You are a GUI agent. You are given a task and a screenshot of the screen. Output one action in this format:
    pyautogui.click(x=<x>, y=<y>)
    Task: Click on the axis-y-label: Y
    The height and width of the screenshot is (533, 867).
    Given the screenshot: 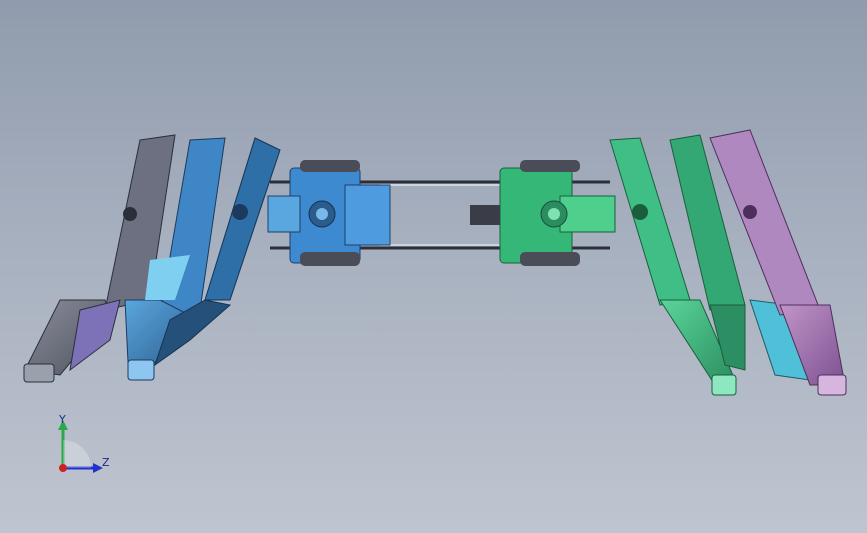 What is the action you would take?
    pyautogui.click(x=62, y=419)
    